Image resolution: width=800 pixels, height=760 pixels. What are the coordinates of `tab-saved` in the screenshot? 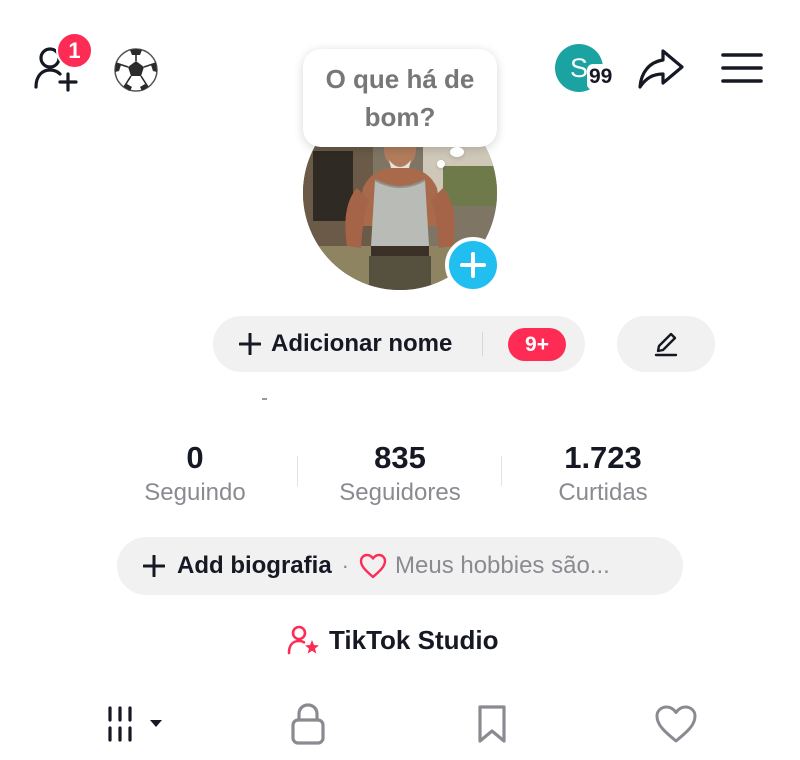 It's located at (492, 724).